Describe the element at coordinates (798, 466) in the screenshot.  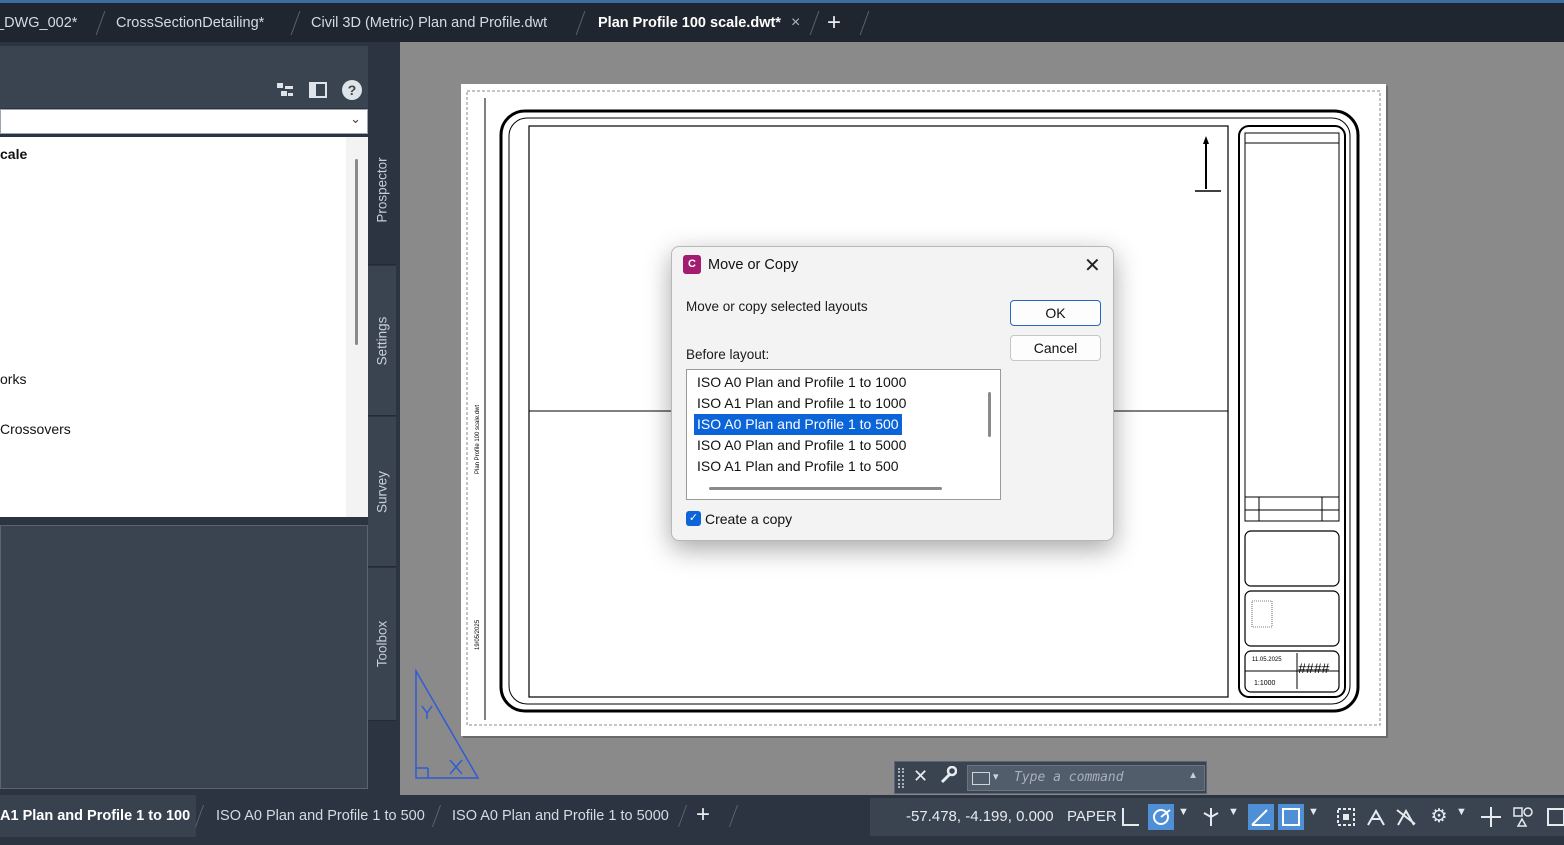
I see `list-item: ISO A1 Plan and Profile 1 to 500` at that location.